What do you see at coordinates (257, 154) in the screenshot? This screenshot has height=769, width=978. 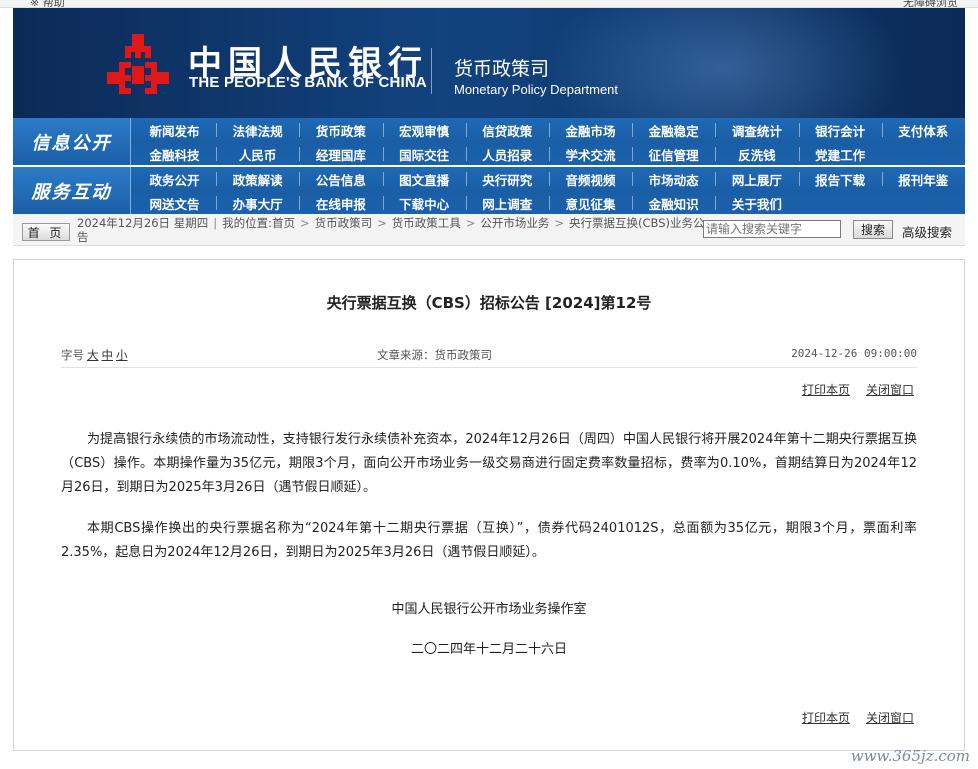 I see `info-nav-item: 人民币` at bounding box center [257, 154].